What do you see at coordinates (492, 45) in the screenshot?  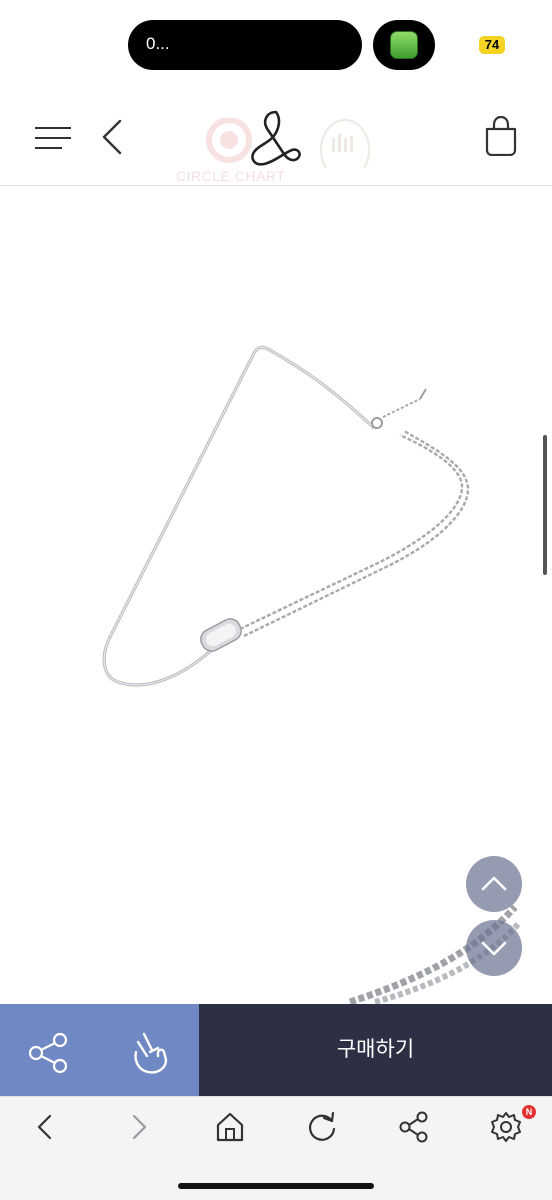 I see `battery-level: 74` at bounding box center [492, 45].